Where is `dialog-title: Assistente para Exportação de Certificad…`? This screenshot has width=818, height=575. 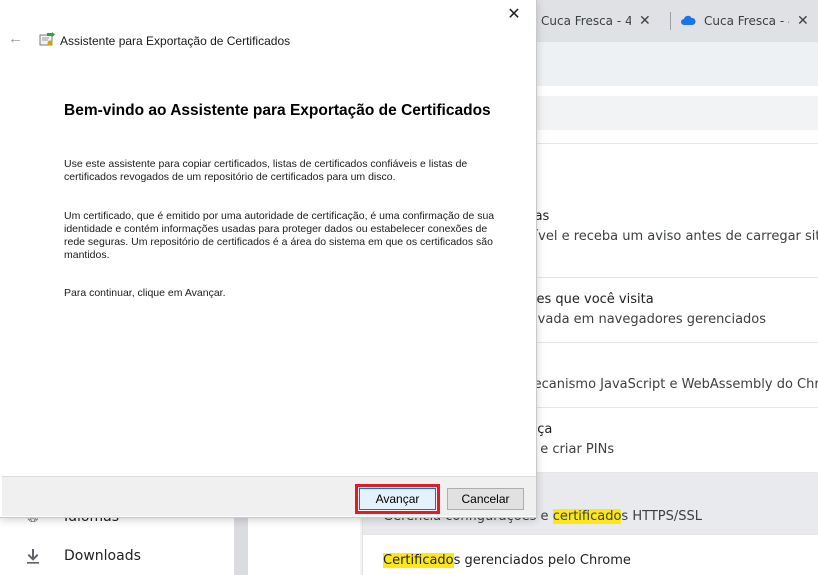
dialog-title: Assistente para Exportação de Certificad… is located at coordinates (175, 41).